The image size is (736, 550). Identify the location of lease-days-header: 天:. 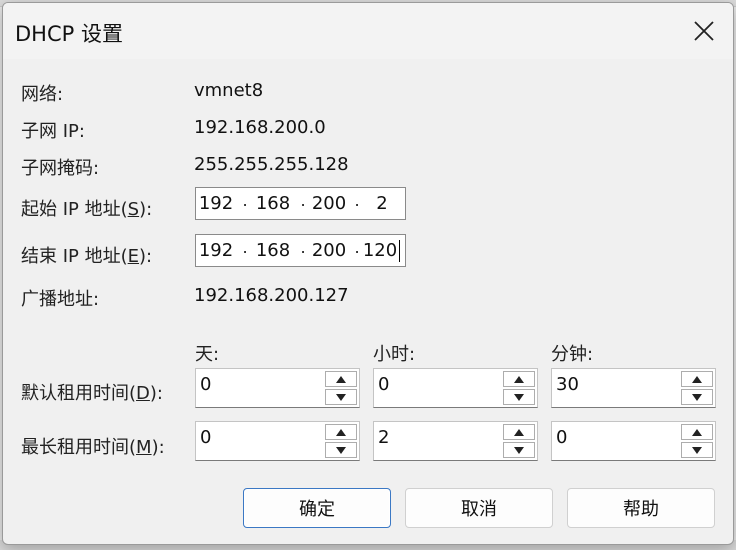
(207, 354).